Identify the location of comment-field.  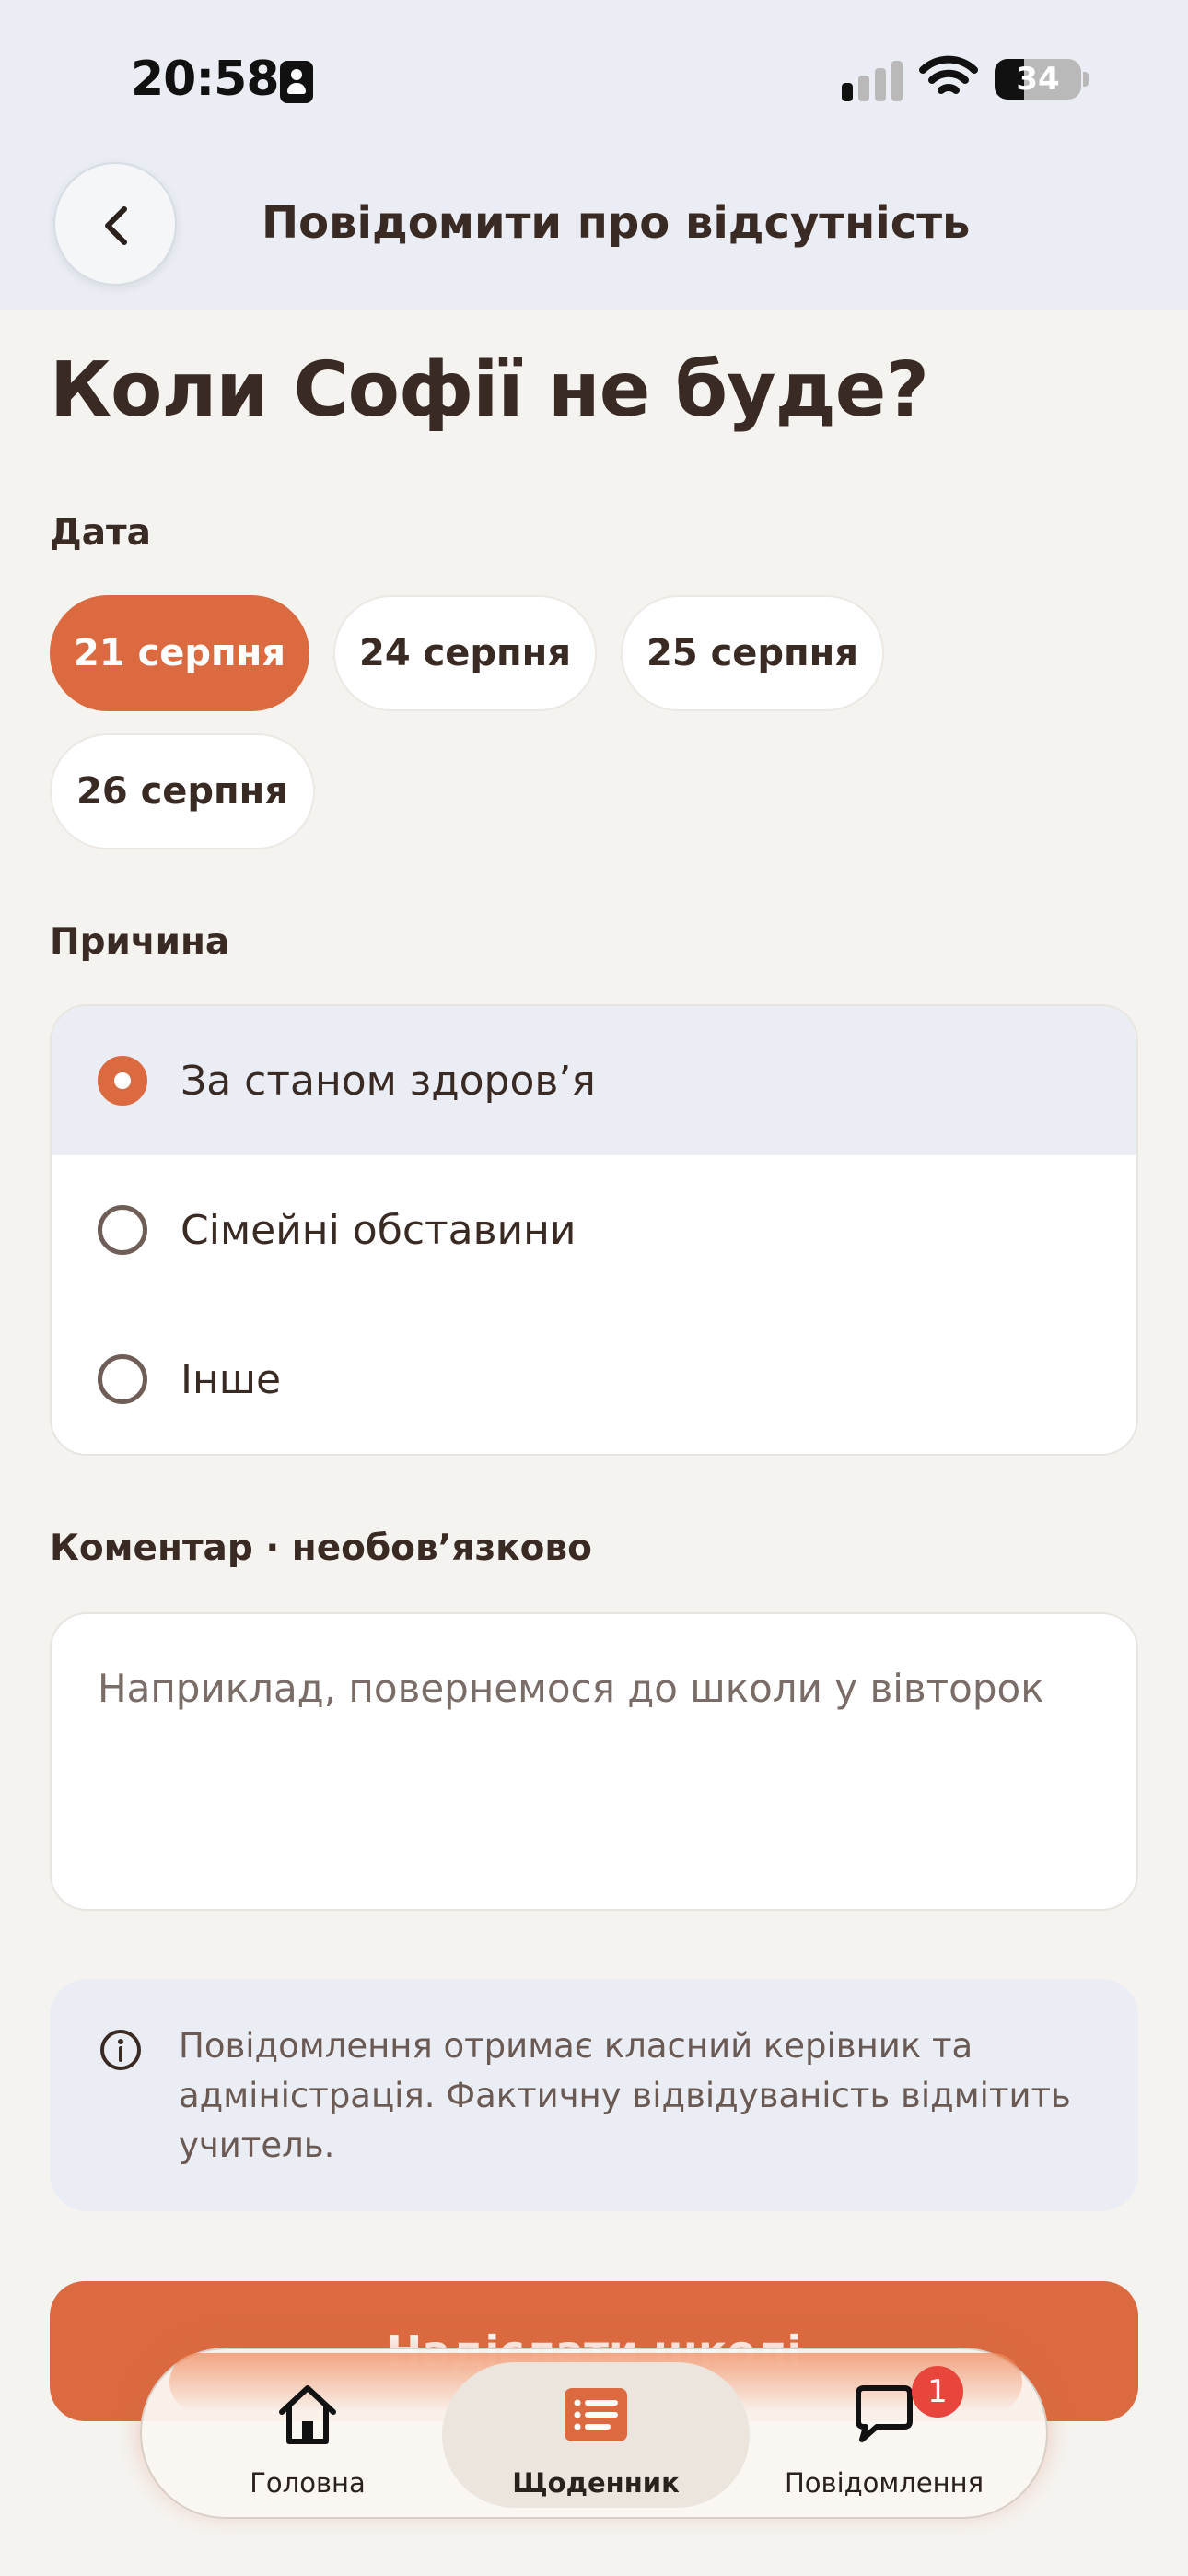
(594, 1761).